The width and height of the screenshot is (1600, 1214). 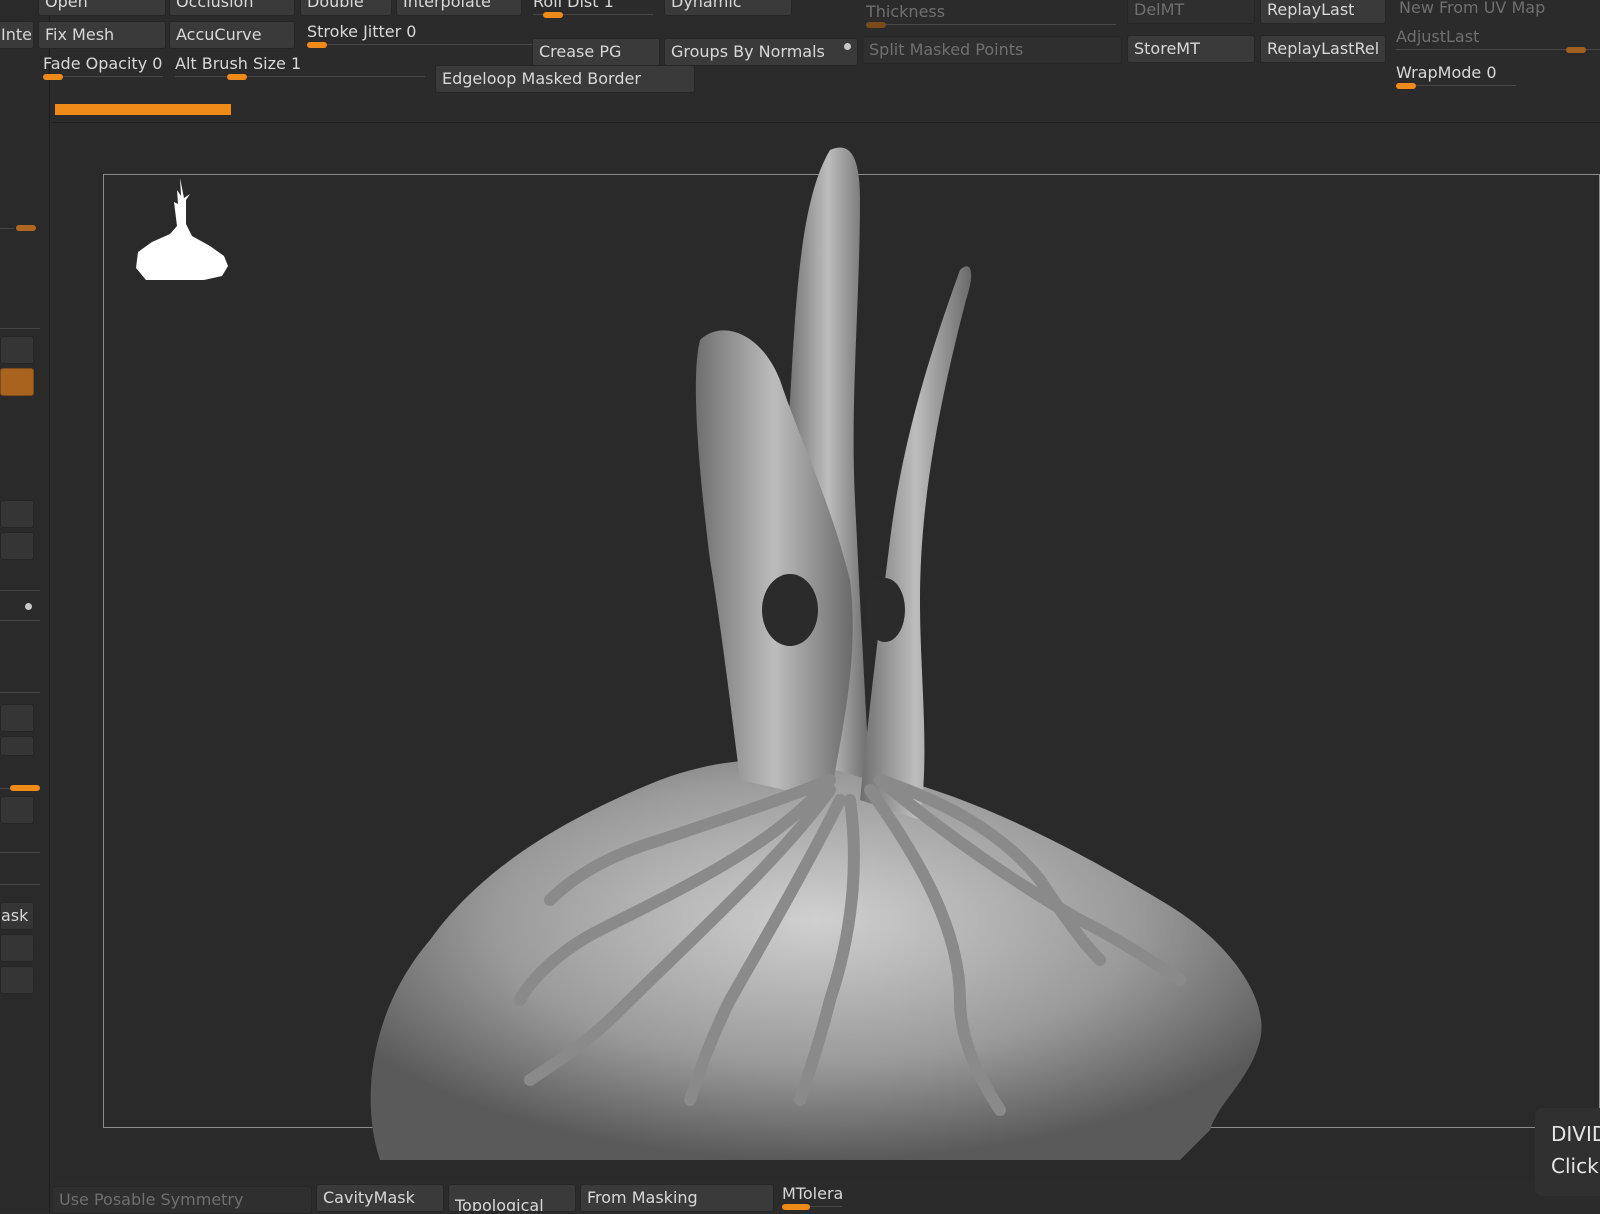 I want to click on fix-mesh-button-label: Fix Mesh, so click(x=80, y=34).